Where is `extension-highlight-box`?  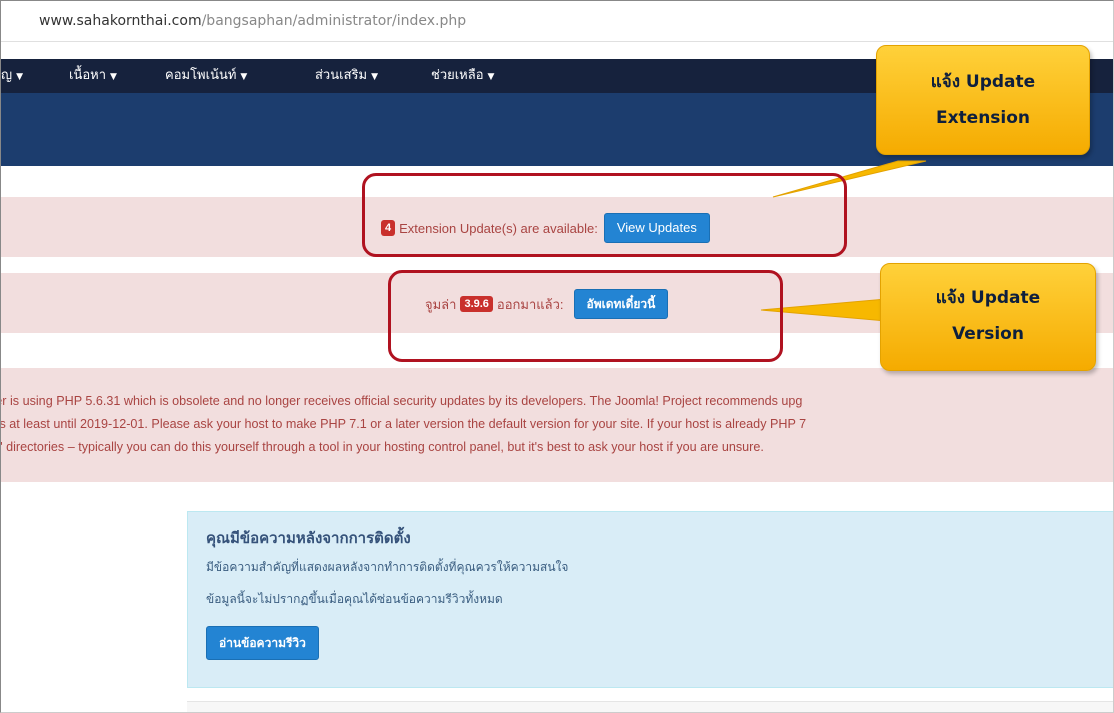
extension-highlight-box is located at coordinates (604, 215).